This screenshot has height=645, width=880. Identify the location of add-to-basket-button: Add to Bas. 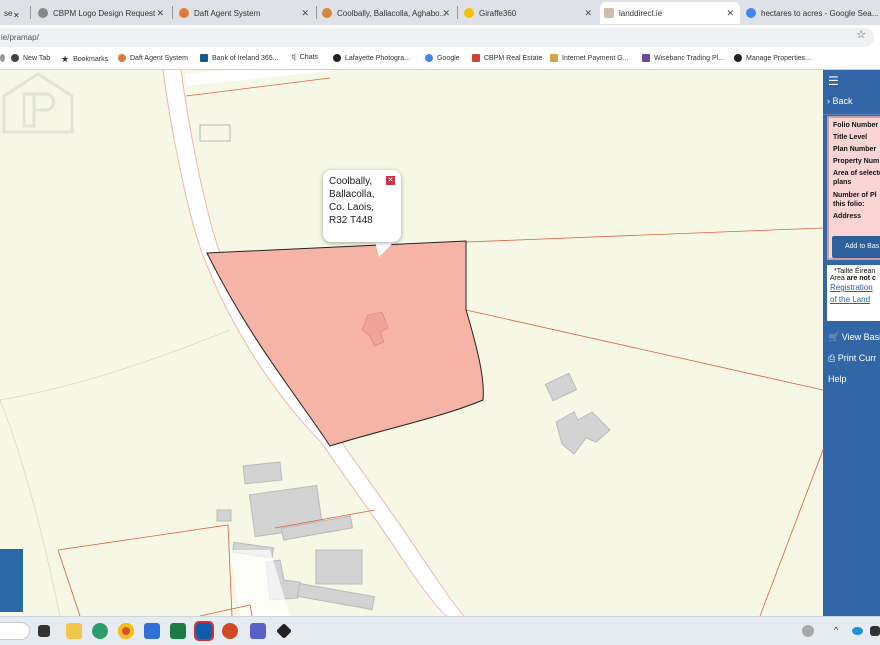
(856, 247).